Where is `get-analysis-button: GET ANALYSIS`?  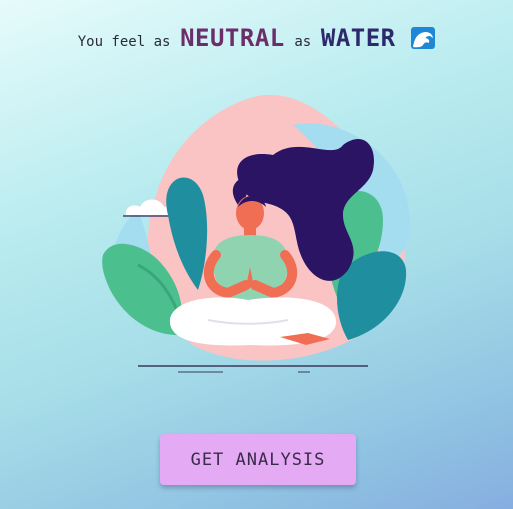 get-analysis-button: GET ANALYSIS is located at coordinates (258, 459).